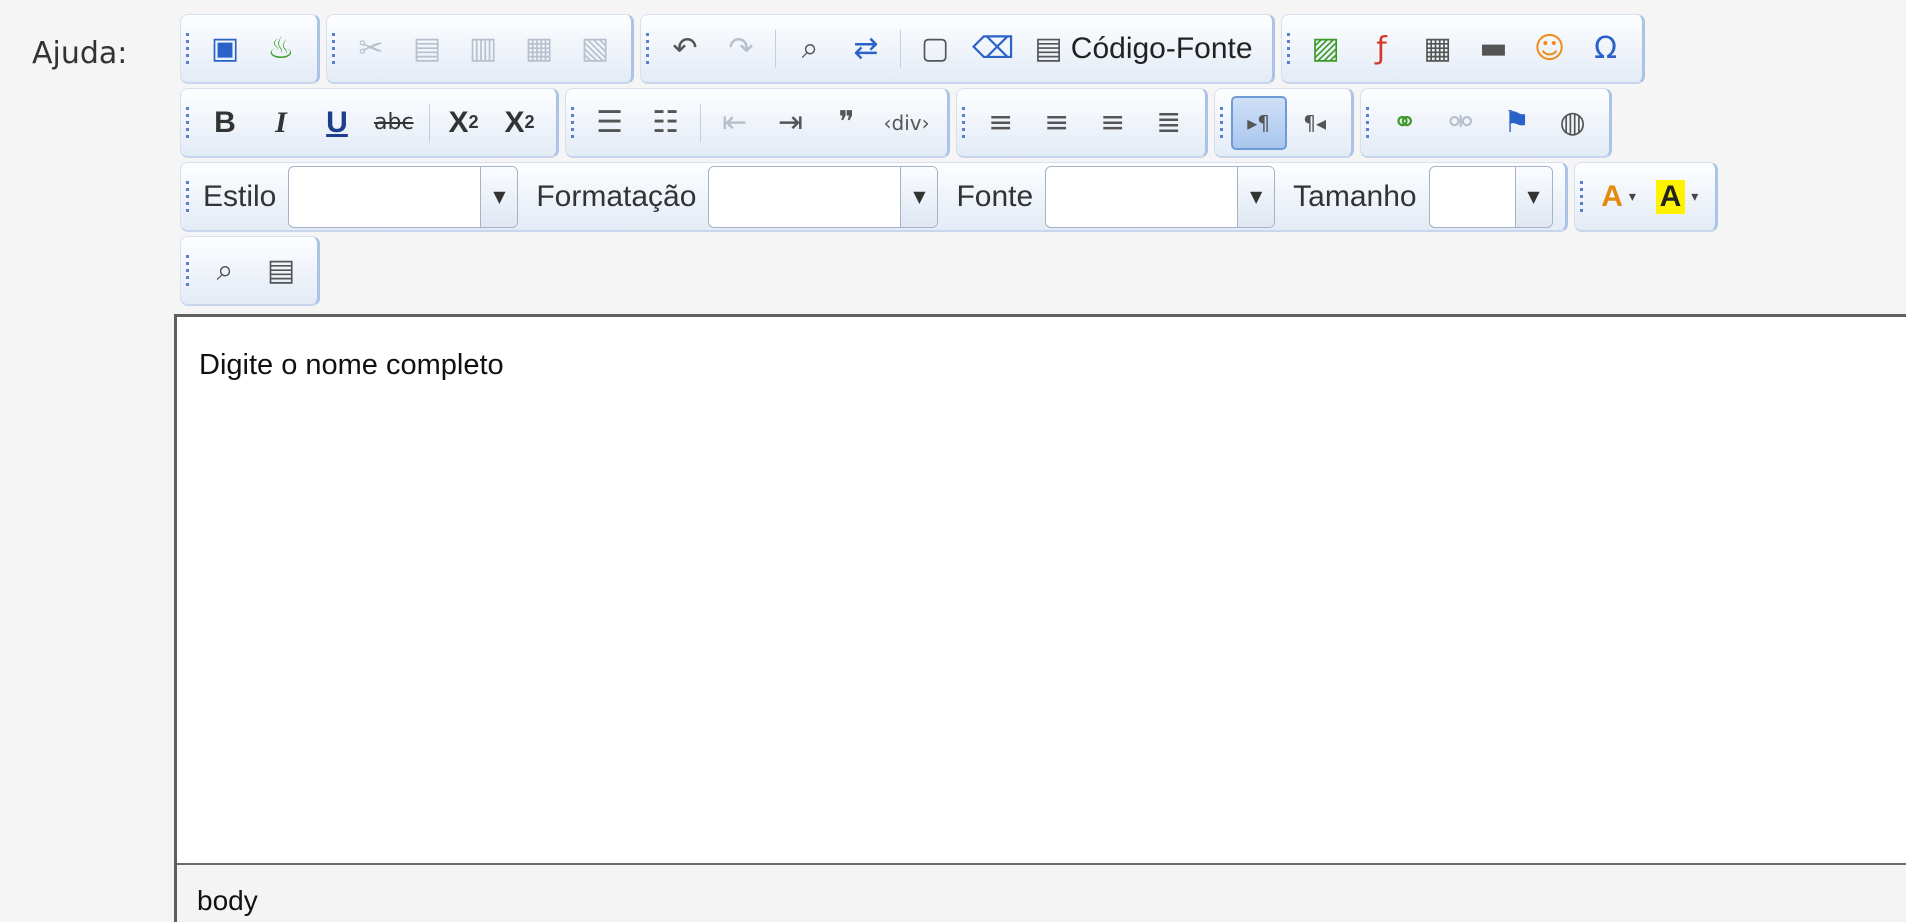  I want to click on toolbar-row-4: ⌕ ▤, so click(253, 273).